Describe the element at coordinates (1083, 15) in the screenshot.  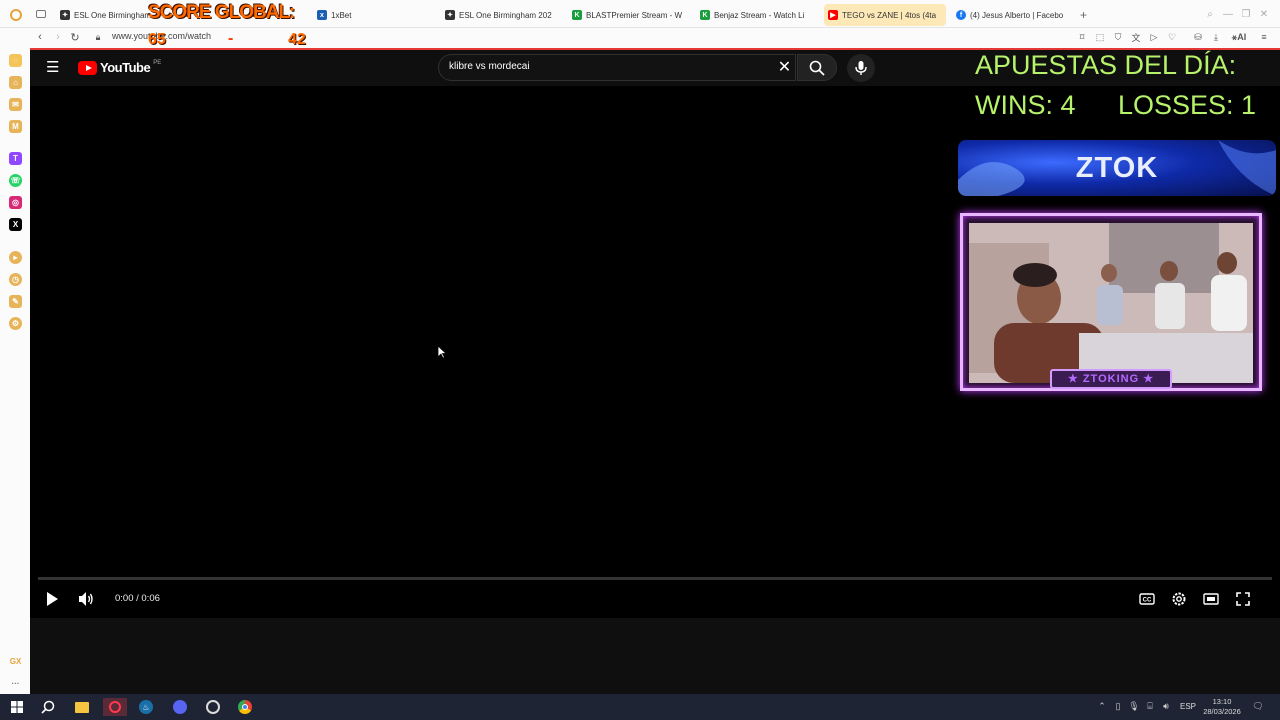
I see `new-tab-plus-icon: +` at that location.